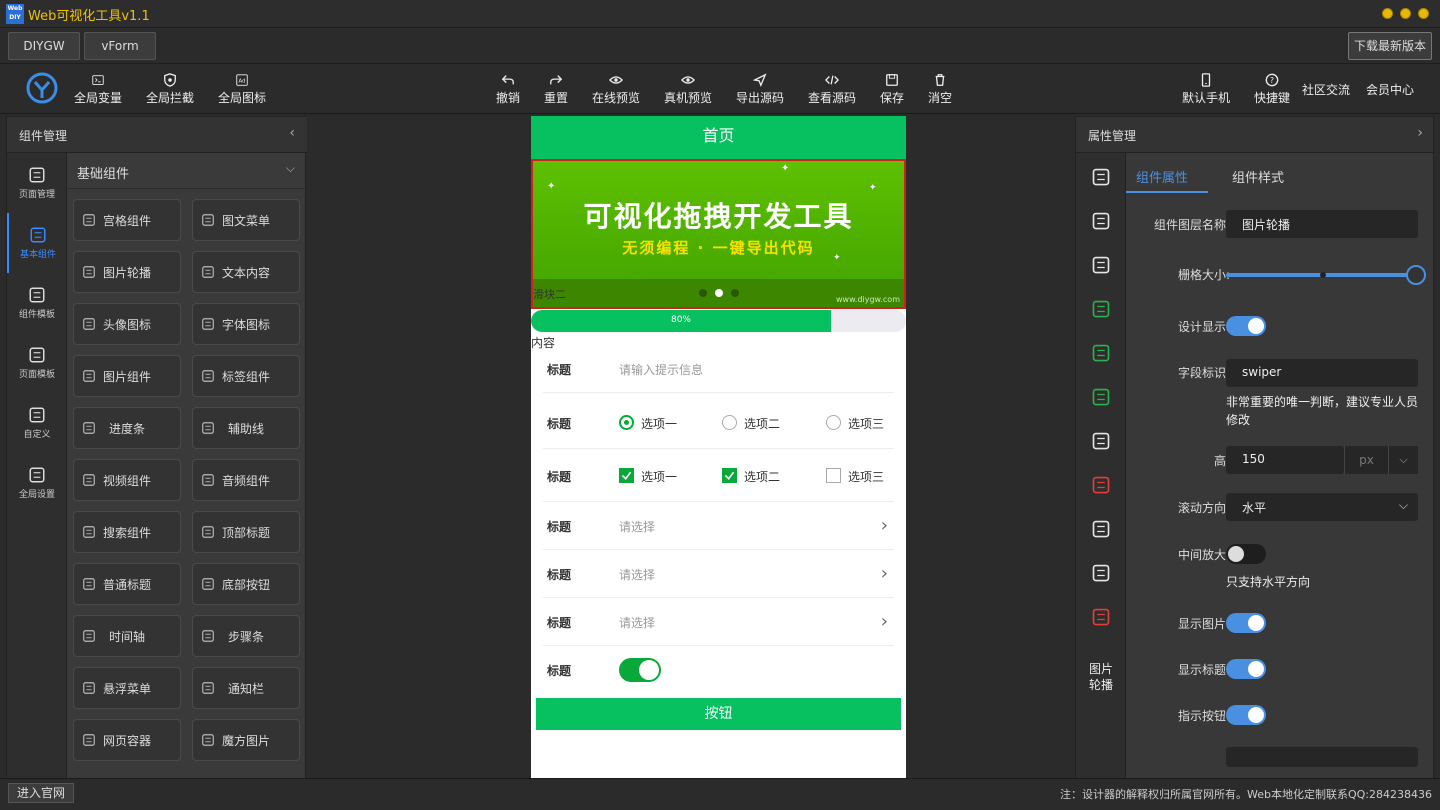 The width and height of the screenshot is (1440, 810). Describe the element at coordinates (1322, 757) in the screenshot. I see `next-field-partial` at that location.